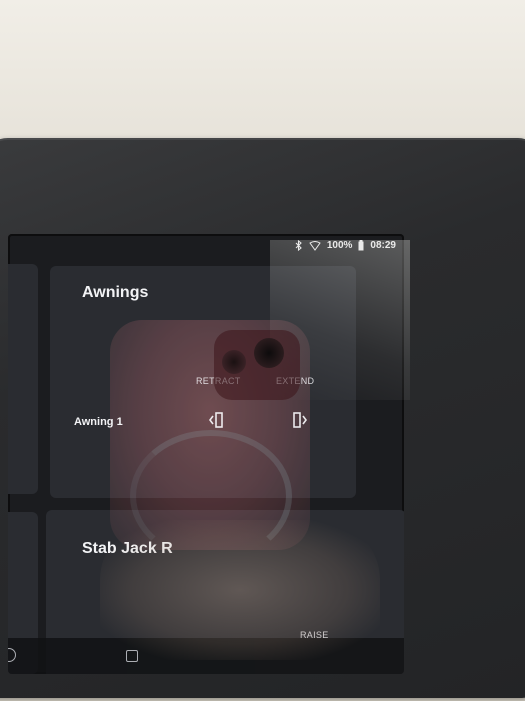 Image resolution: width=525 pixels, height=701 pixels. What do you see at coordinates (295, 381) in the screenshot?
I see `extend-column-label: EXTEND` at bounding box center [295, 381].